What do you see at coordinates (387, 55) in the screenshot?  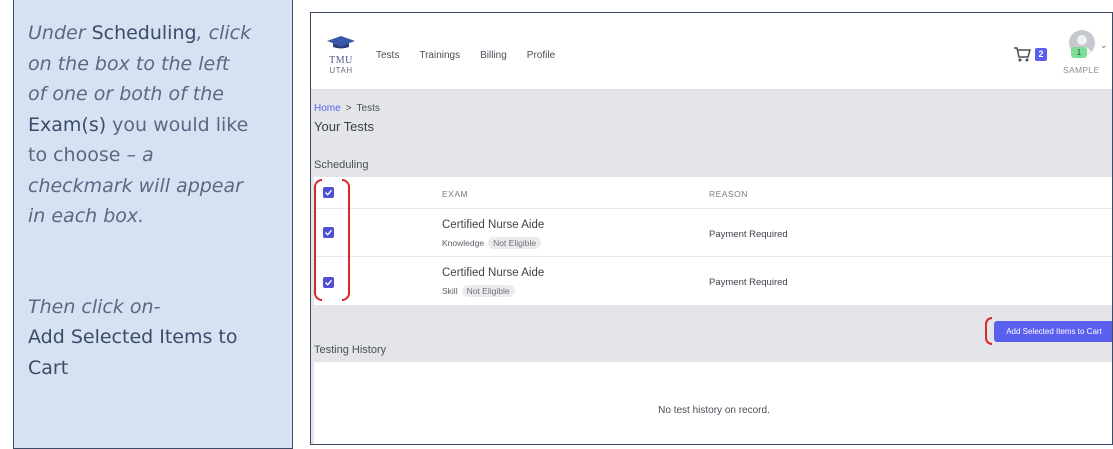 I see `nav-tests: Tests` at bounding box center [387, 55].